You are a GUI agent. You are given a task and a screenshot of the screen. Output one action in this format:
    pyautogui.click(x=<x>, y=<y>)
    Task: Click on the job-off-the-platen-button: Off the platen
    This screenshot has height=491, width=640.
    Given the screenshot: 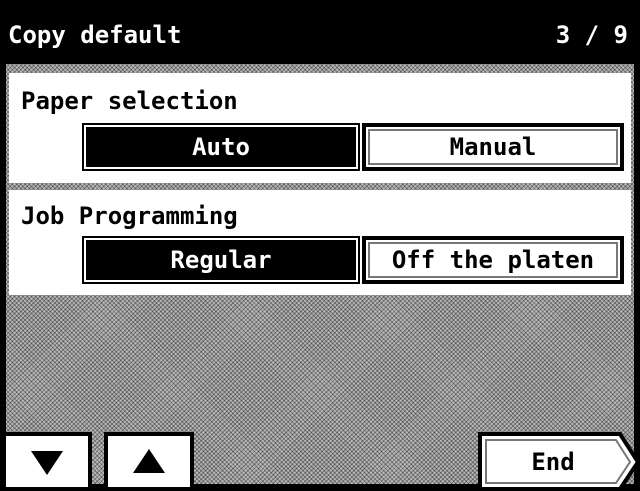 What is the action you would take?
    pyautogui.click(x=493, y=260)
    